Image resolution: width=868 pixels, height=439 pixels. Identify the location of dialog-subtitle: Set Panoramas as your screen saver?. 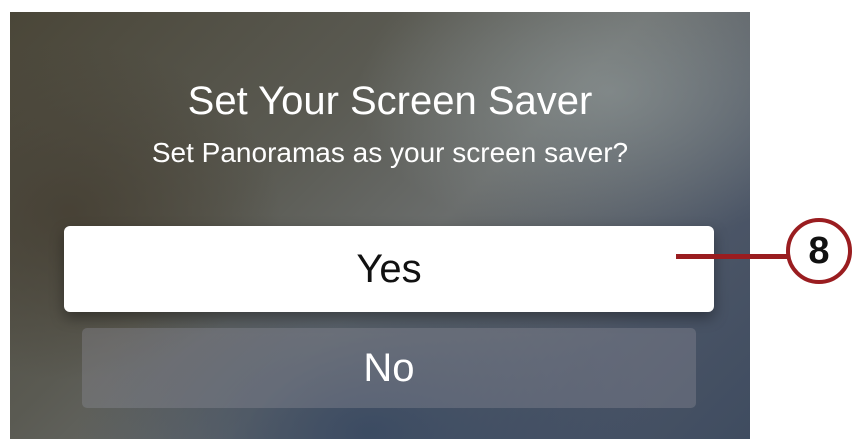
(390, 152).